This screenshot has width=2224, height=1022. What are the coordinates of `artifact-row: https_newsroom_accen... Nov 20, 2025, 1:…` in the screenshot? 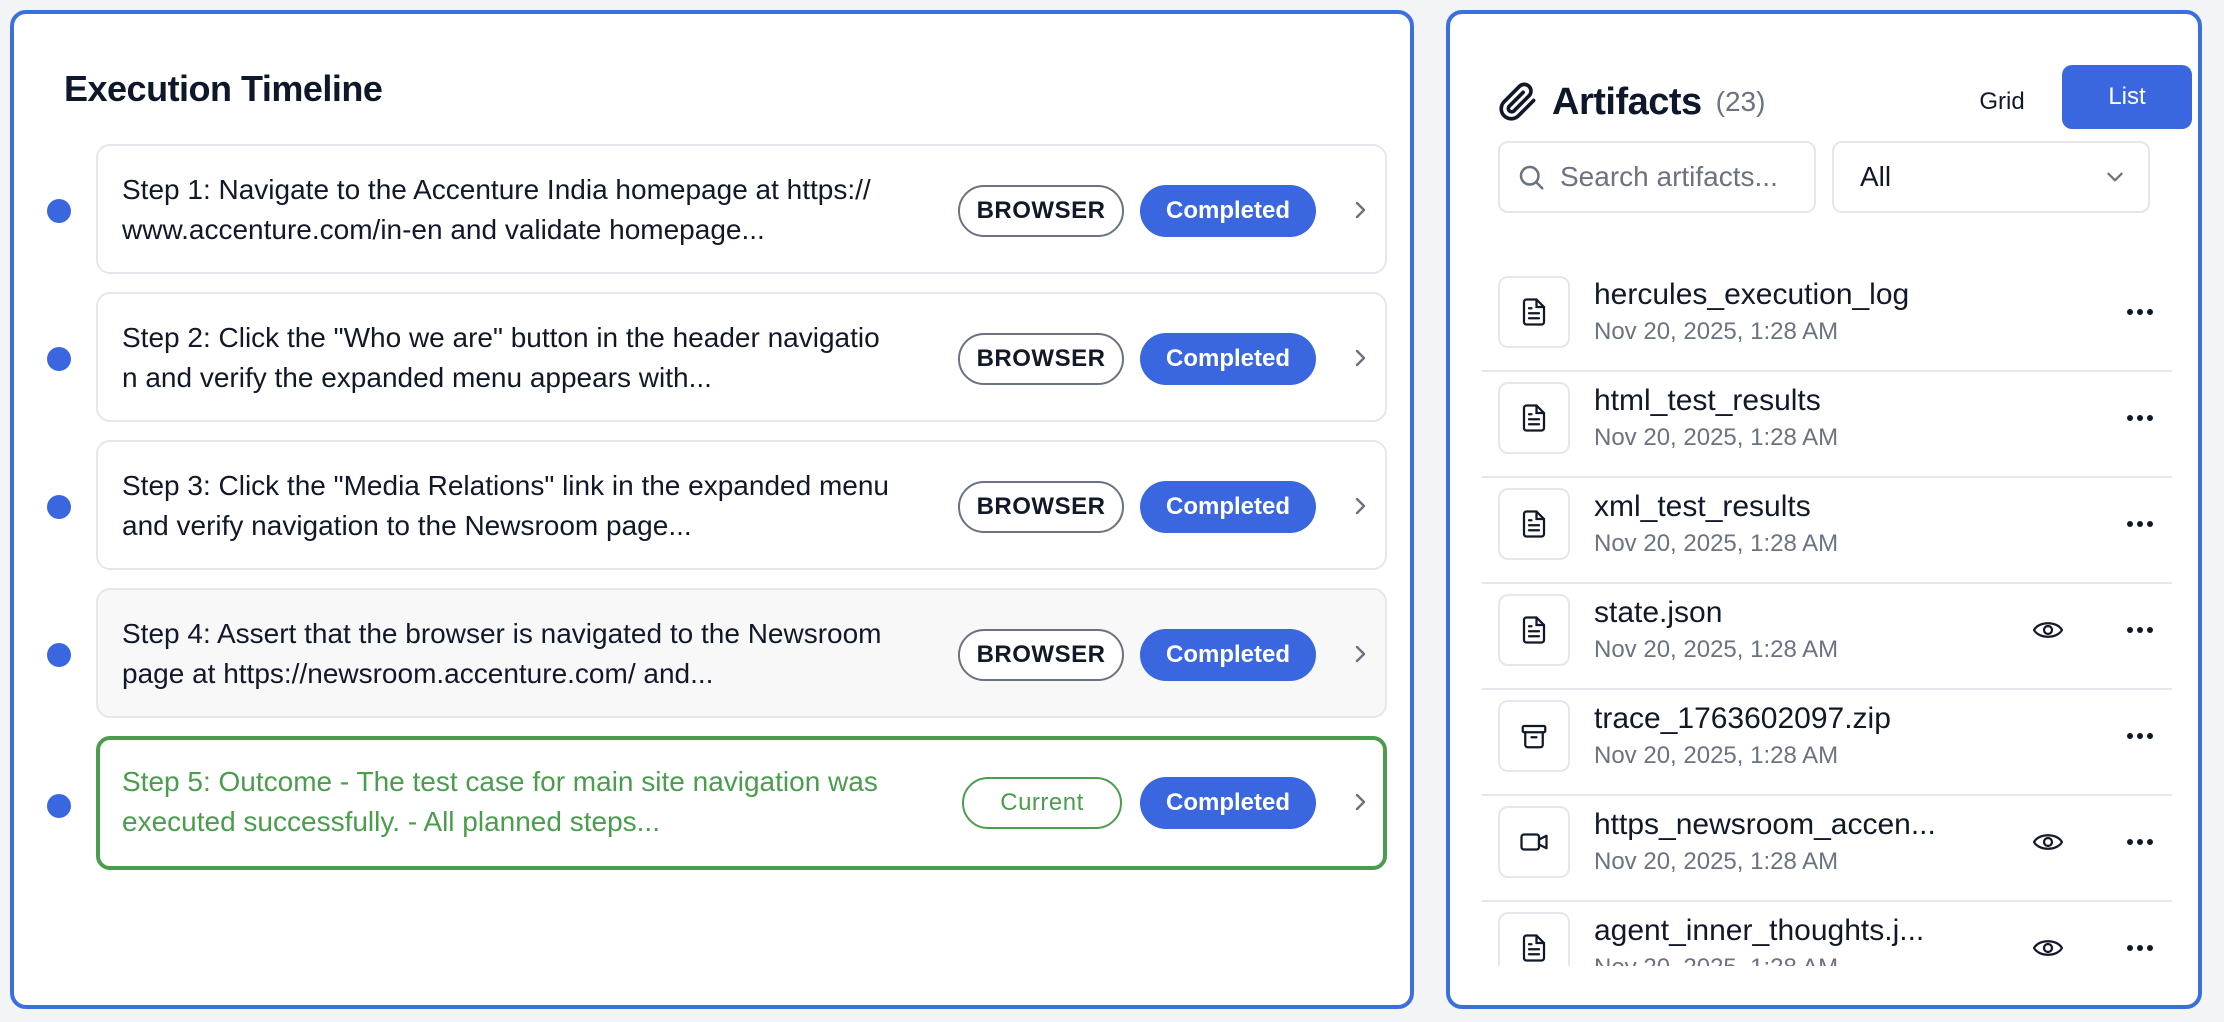 It's located at (1827, 849).